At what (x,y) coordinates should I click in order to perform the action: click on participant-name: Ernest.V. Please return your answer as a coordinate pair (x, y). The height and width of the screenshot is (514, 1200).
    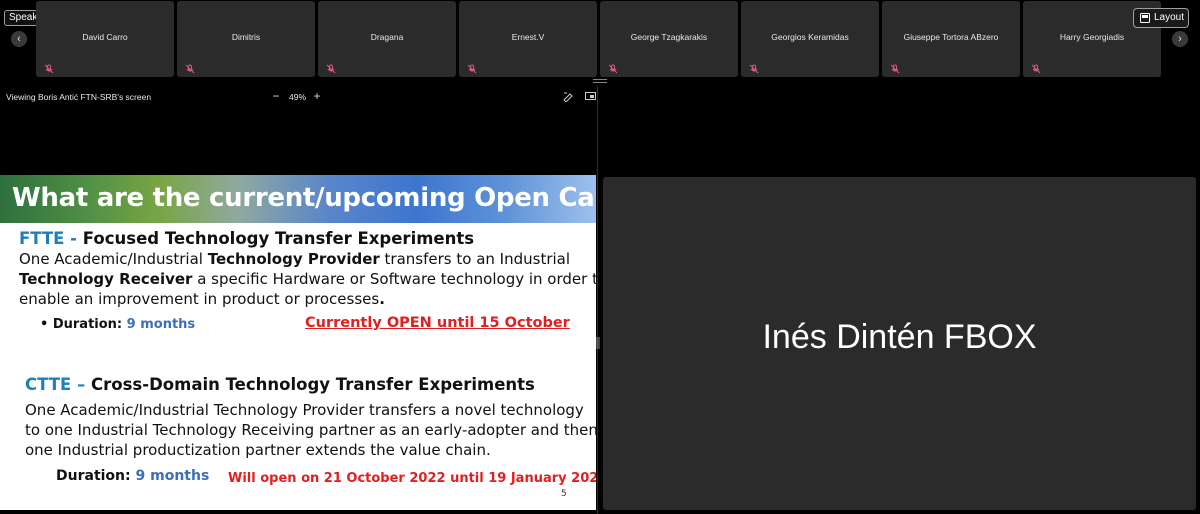
    Looking at the image, I should click on (528, 37).